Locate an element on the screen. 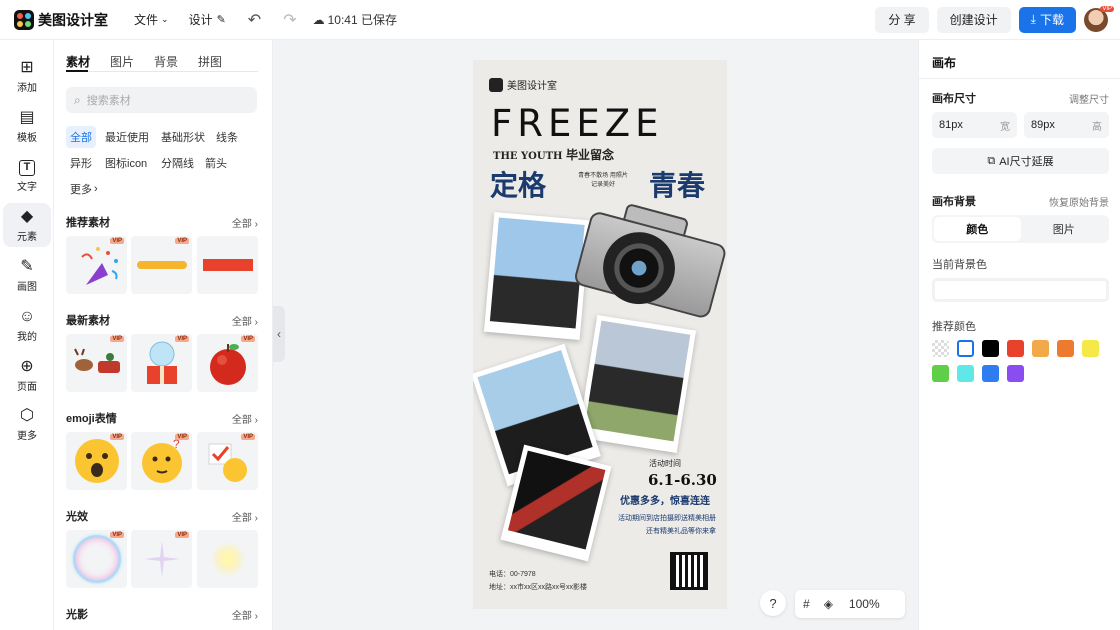 This screenshot has width=1120, height=630. asset-brush-yellow: VIP is located at coordinates (161, 265).